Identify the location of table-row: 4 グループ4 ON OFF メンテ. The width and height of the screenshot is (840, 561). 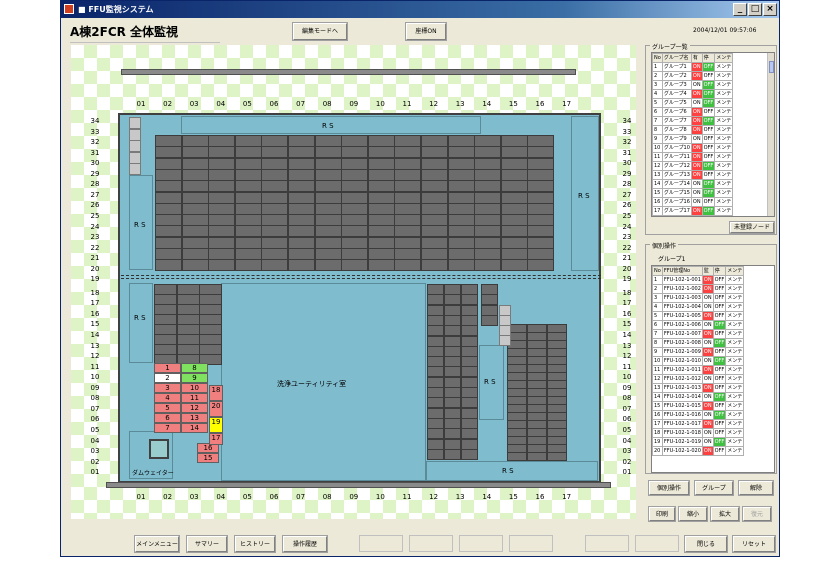
(693, 94).